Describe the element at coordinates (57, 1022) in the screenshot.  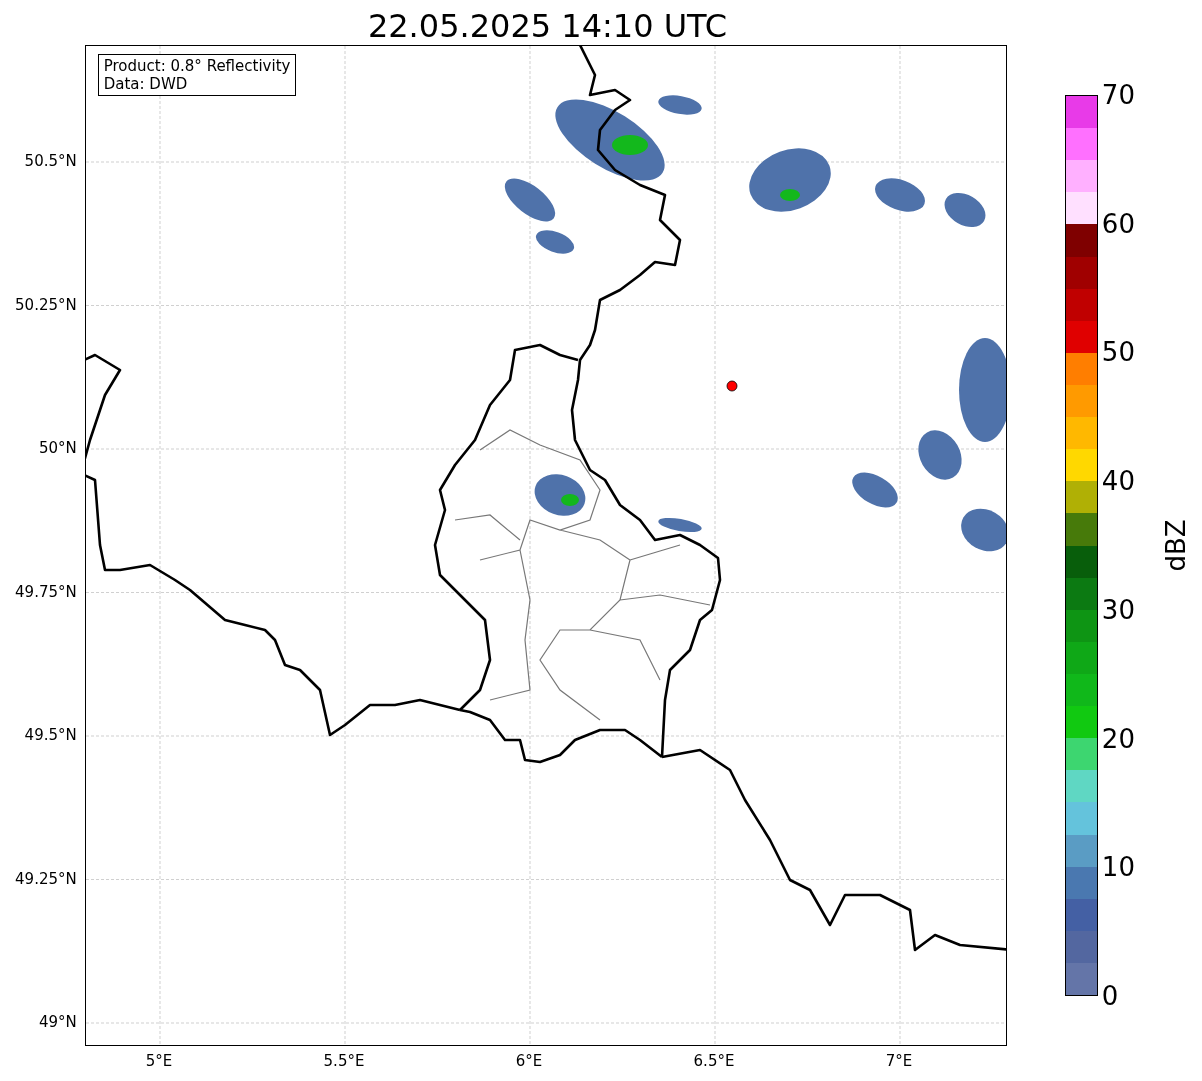
I see `axis-tick-label: 49°N` at that location.